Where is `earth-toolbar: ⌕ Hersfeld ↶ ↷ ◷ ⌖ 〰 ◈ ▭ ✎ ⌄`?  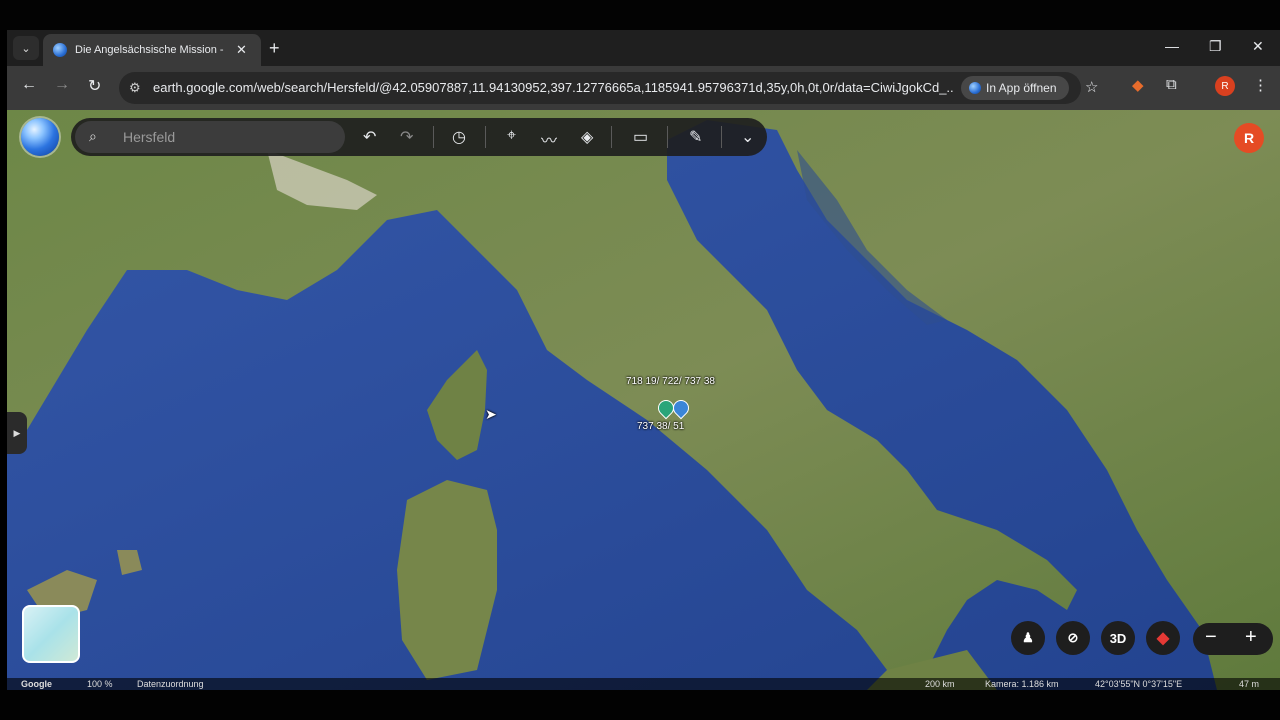 earth-toolbar: ⌕ Hersfeld ↶ ↷ ◷ ⌖ 〰 ◈ ▭ ✎ ⌄ is located at coordinates (419, 137).